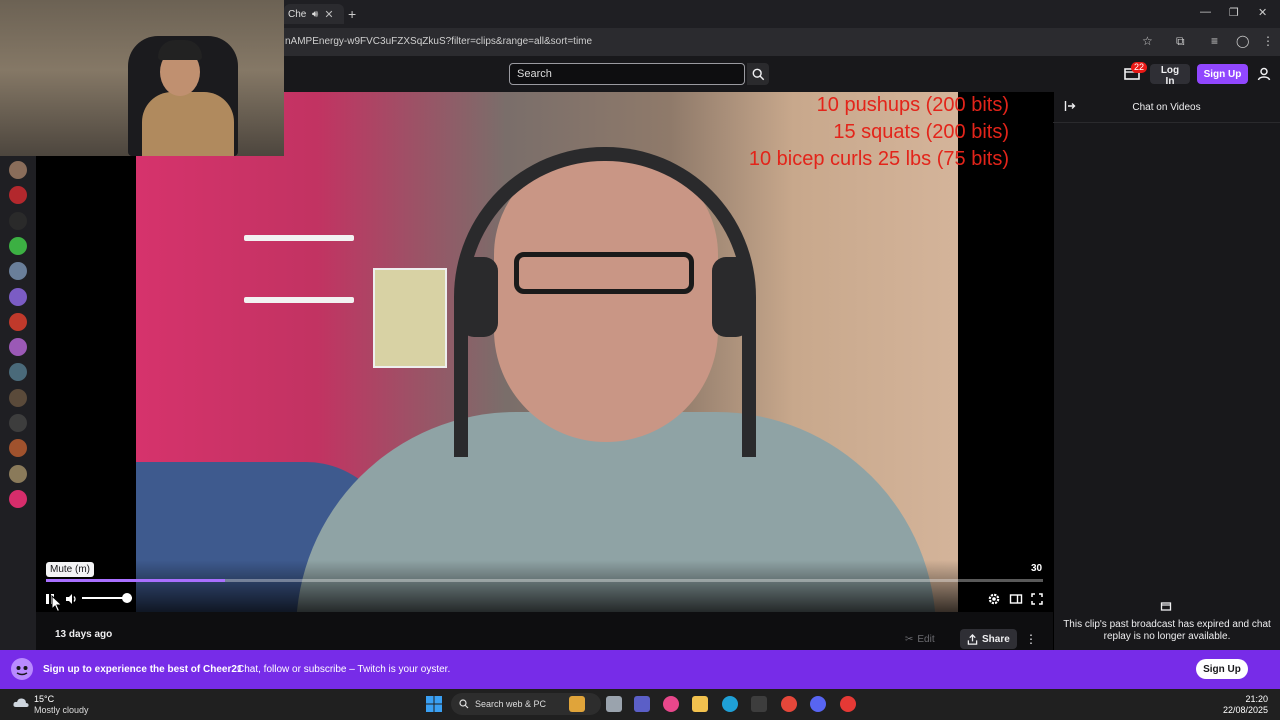  I want to click on chat-unavailable-icon, so click(1166, 606).